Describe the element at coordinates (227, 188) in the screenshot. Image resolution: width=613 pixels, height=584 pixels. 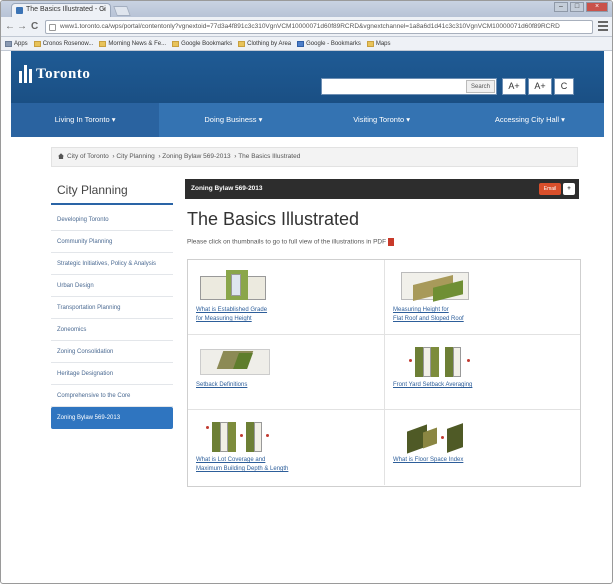
I see `zoning-bar-title: Zoning Bylaw 569-2013` at that location.